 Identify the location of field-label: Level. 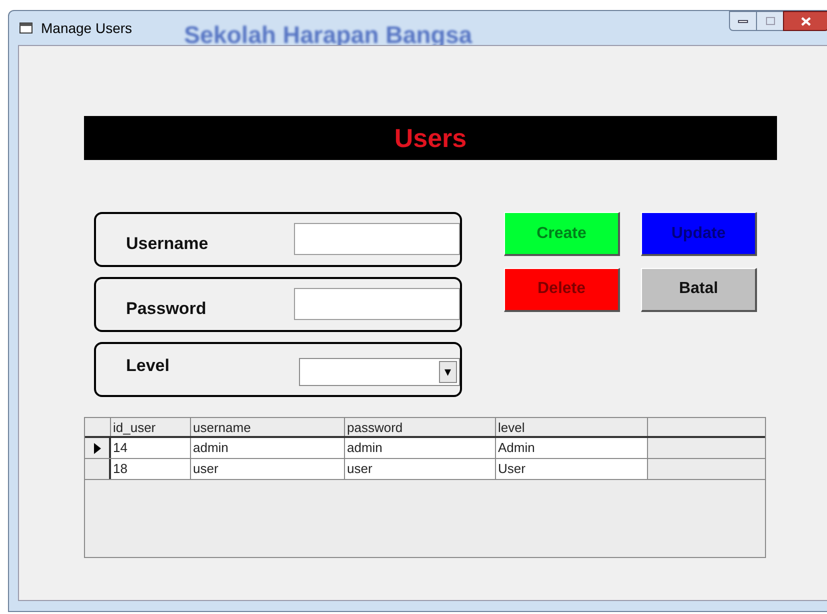
(148, 365).